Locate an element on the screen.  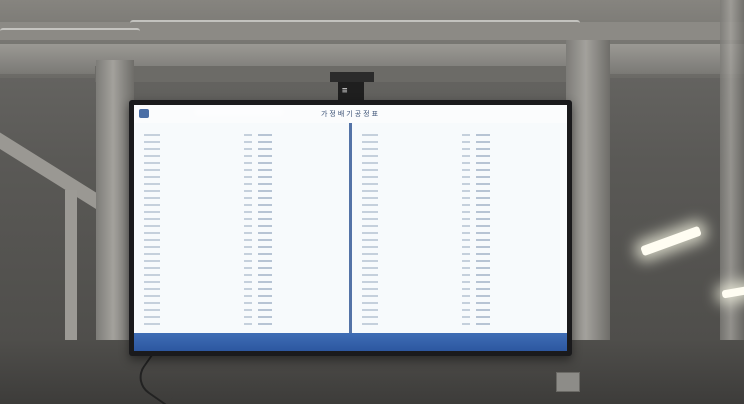
mount-logo: ≡ is located at coordinates (345, 91).